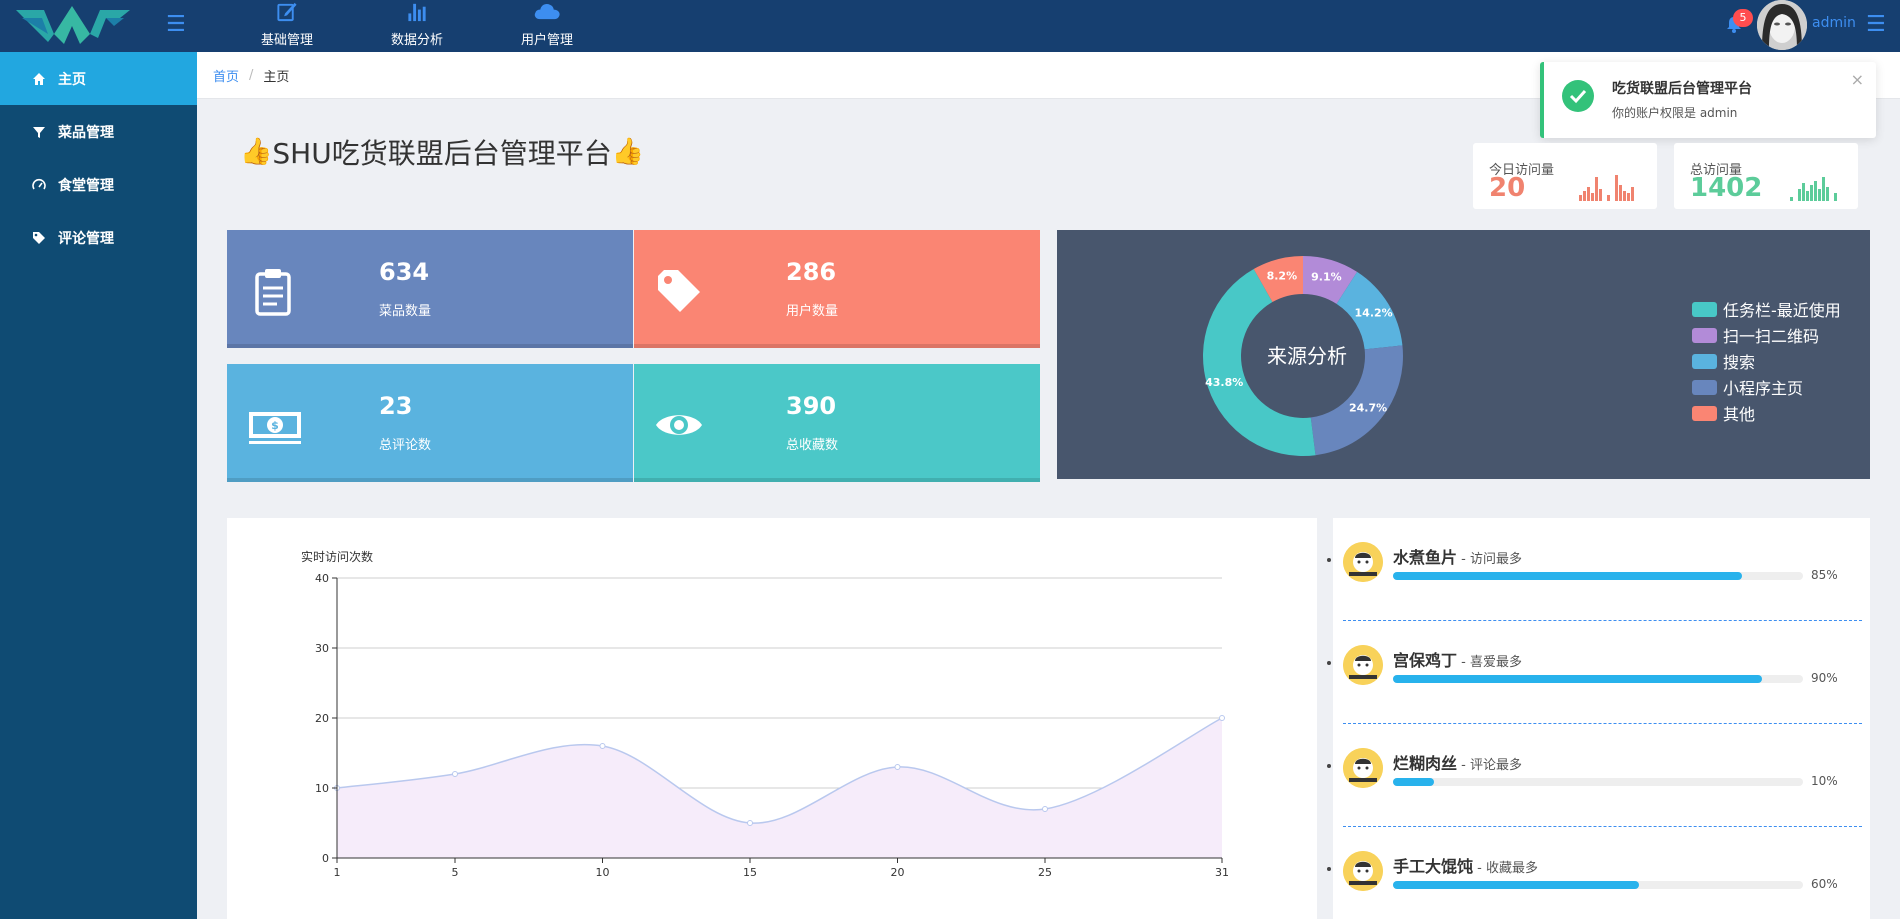  I want to click on topnav-item-users: 用户管理, so click(547, 26).